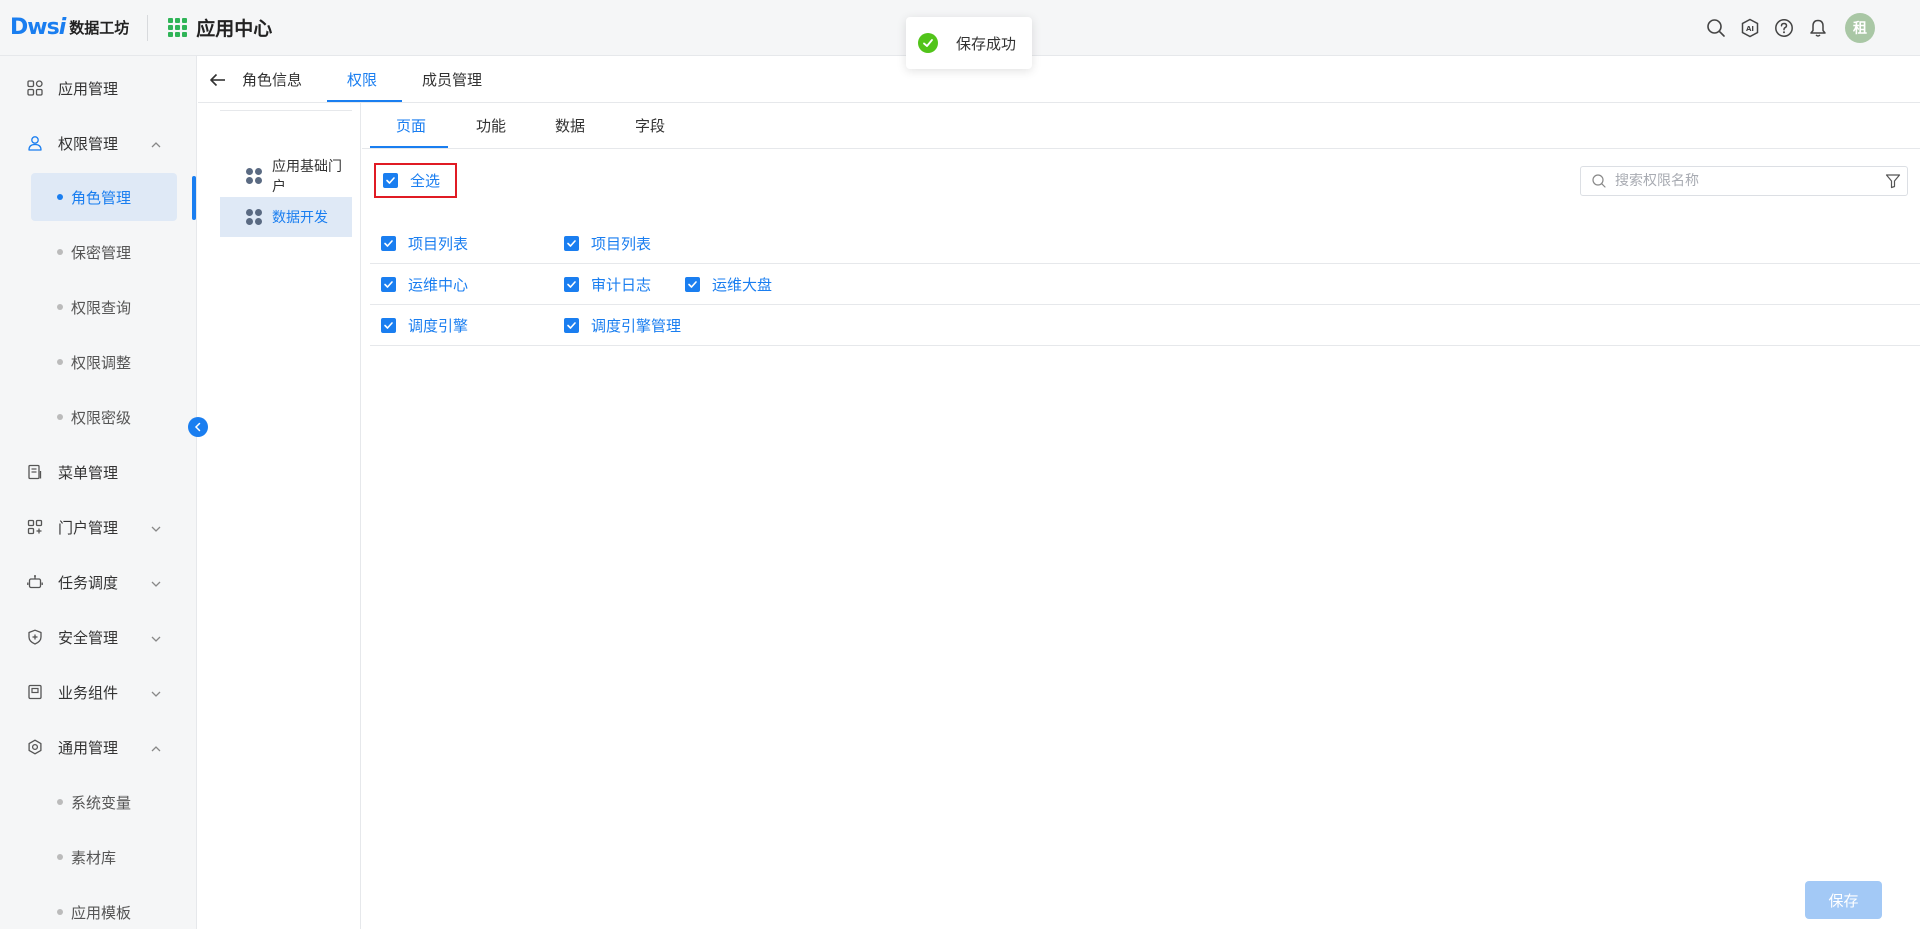 This screenshot has height=929, width=1920. I want to click on sidebar-subitem-app-templates: 应用模板, so click(104, 908).